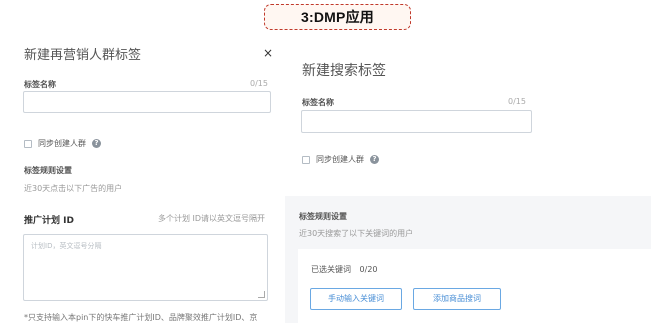 This screenshot has height=323, width=651. What do you see at coordinates (145, 267) in the screenshot?
I see `plan-id-textarea: 计划ID，英文逗号分隔` at bounding box center [145, 267].